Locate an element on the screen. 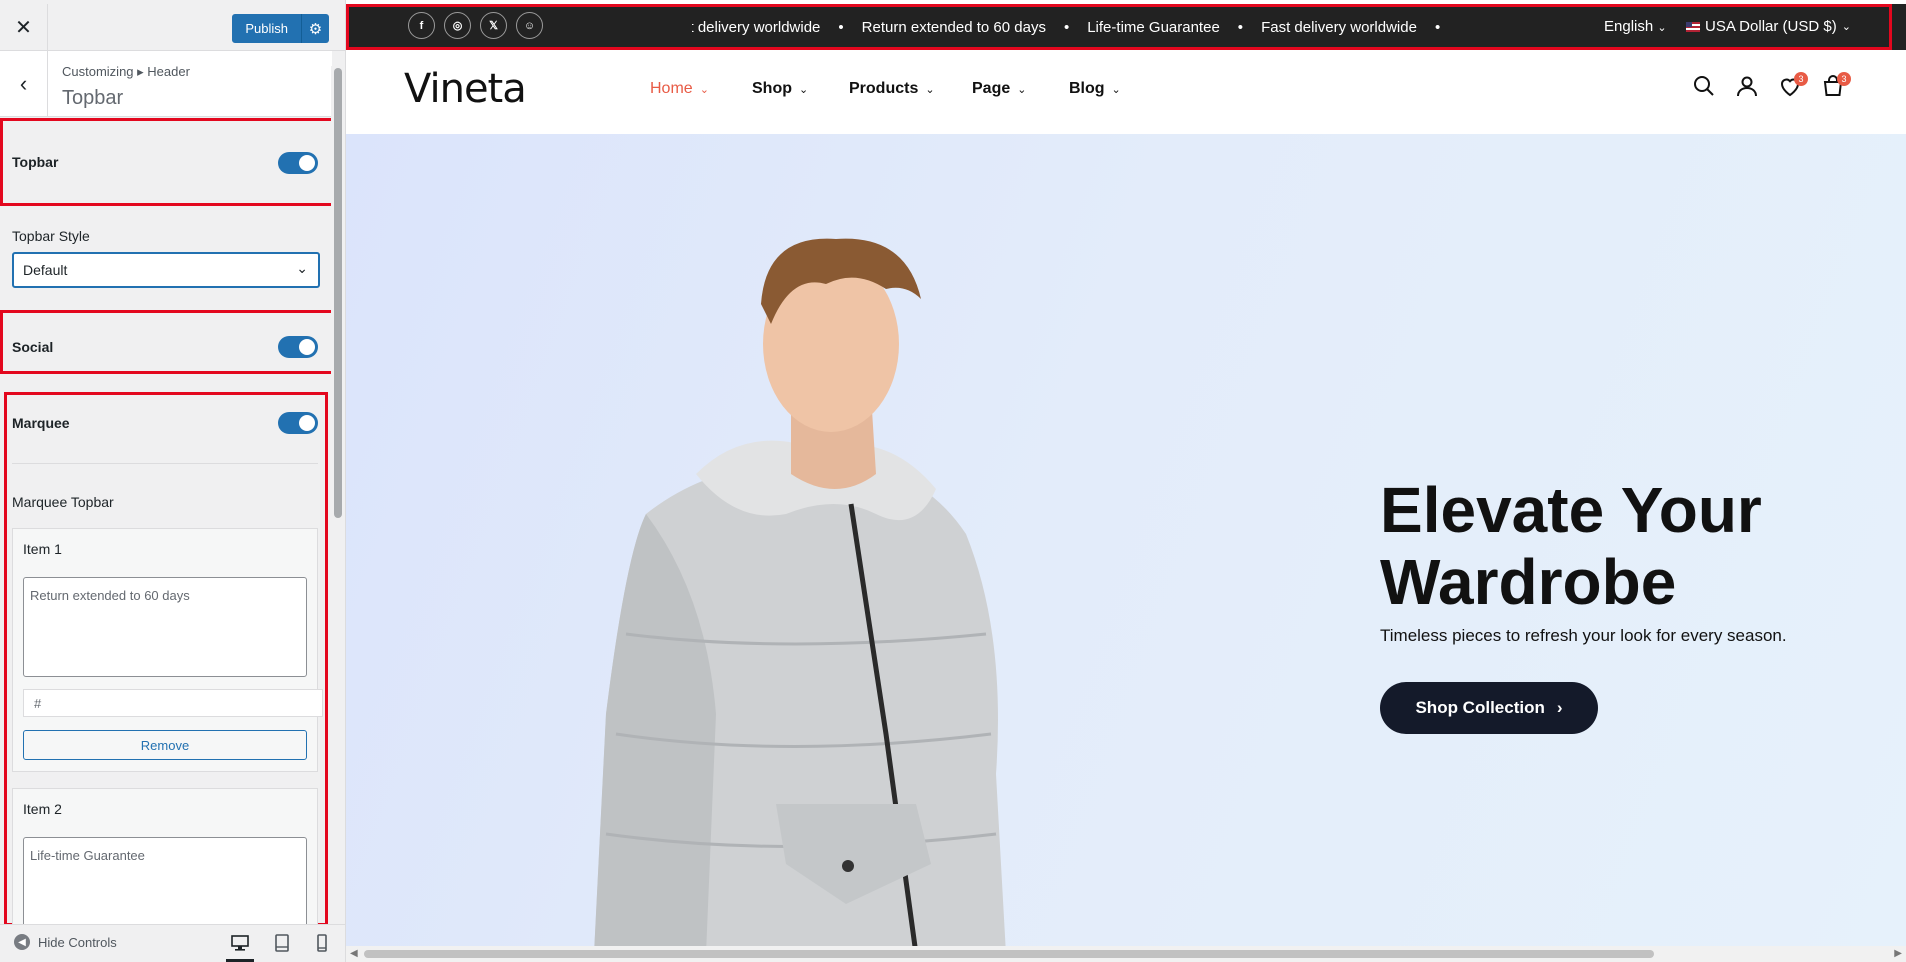 The height and width of the screenshot is (962, 1906). topbar-toggle is located at coordinates (298, 163).